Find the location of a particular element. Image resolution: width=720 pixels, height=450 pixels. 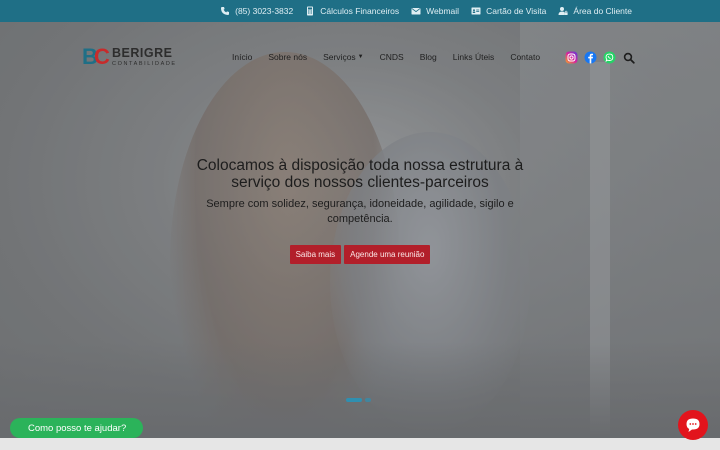

nav-item-servicos-label: Serviços is located at coordinates (339, 57).